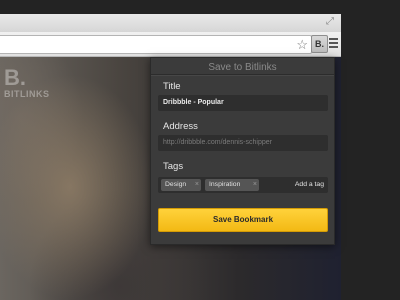 This screenshot has height=300, width=400. I want to click on tag-design: Design ×, so click(181, 185).